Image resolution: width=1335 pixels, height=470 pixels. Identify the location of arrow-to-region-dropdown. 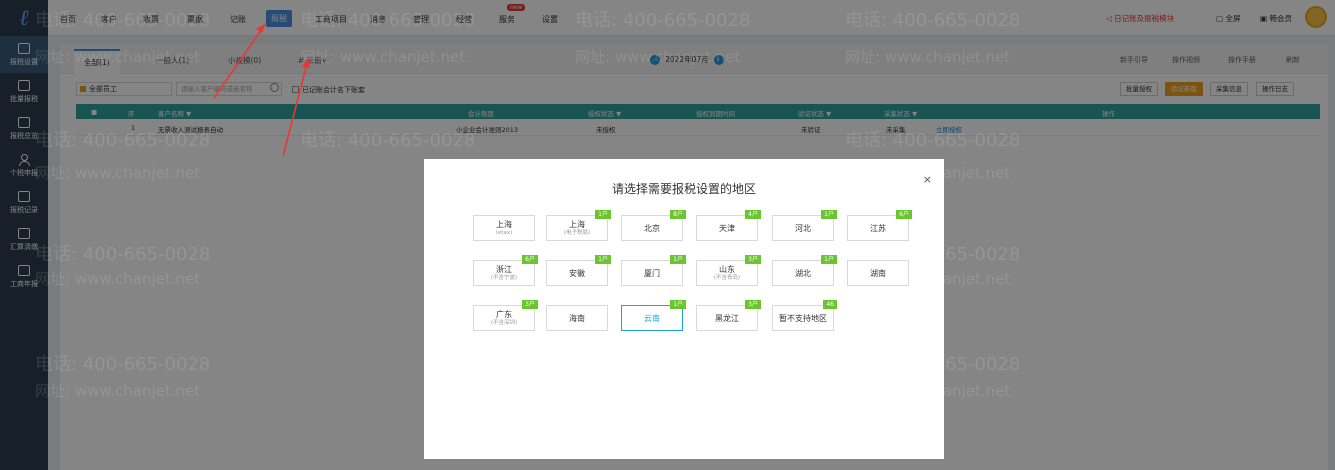
(296, 107).